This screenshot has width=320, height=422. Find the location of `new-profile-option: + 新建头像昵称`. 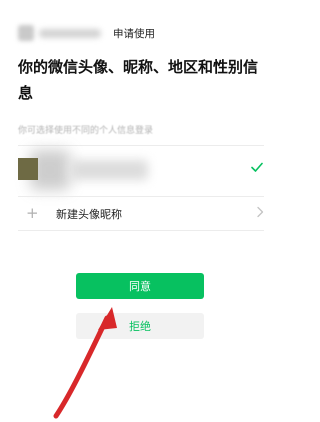

new-profile-option: + 新建头像昵称 is located at coordinates (141, 213).